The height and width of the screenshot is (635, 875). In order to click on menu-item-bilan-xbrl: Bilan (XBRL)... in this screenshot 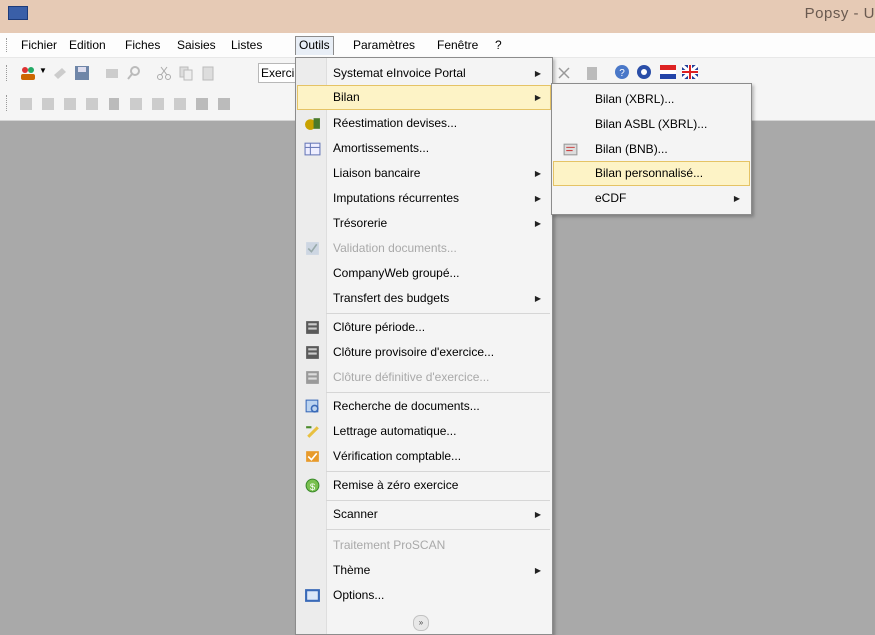, I will do `click(651, 99)`.